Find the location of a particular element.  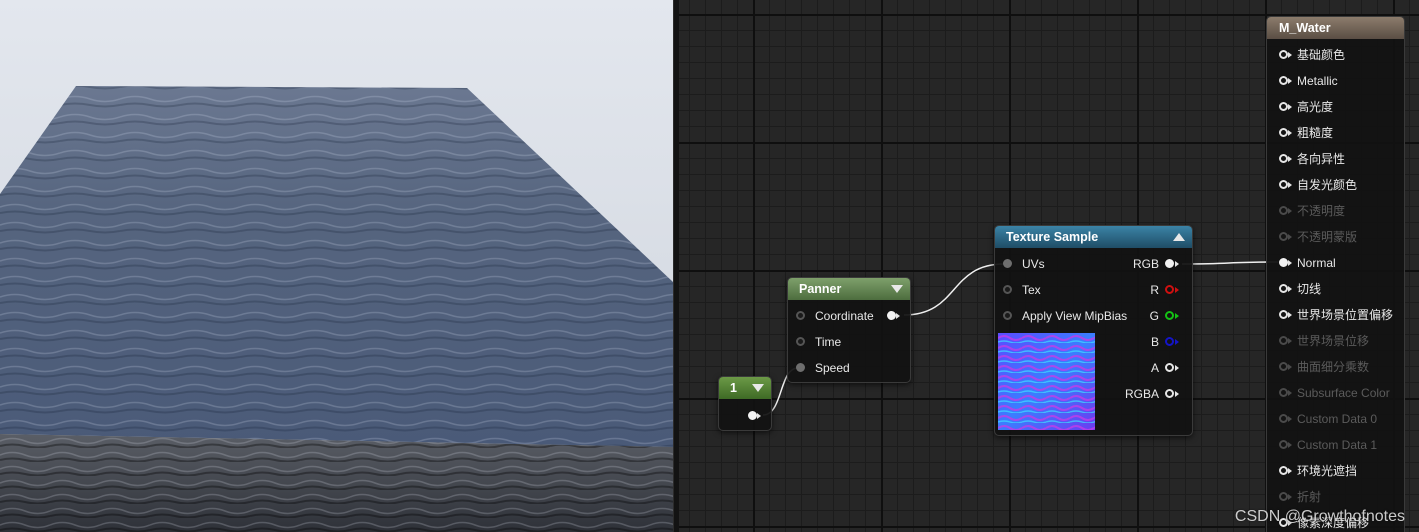

wire-rgb-to-normal is located at coordinates (1230, 263).